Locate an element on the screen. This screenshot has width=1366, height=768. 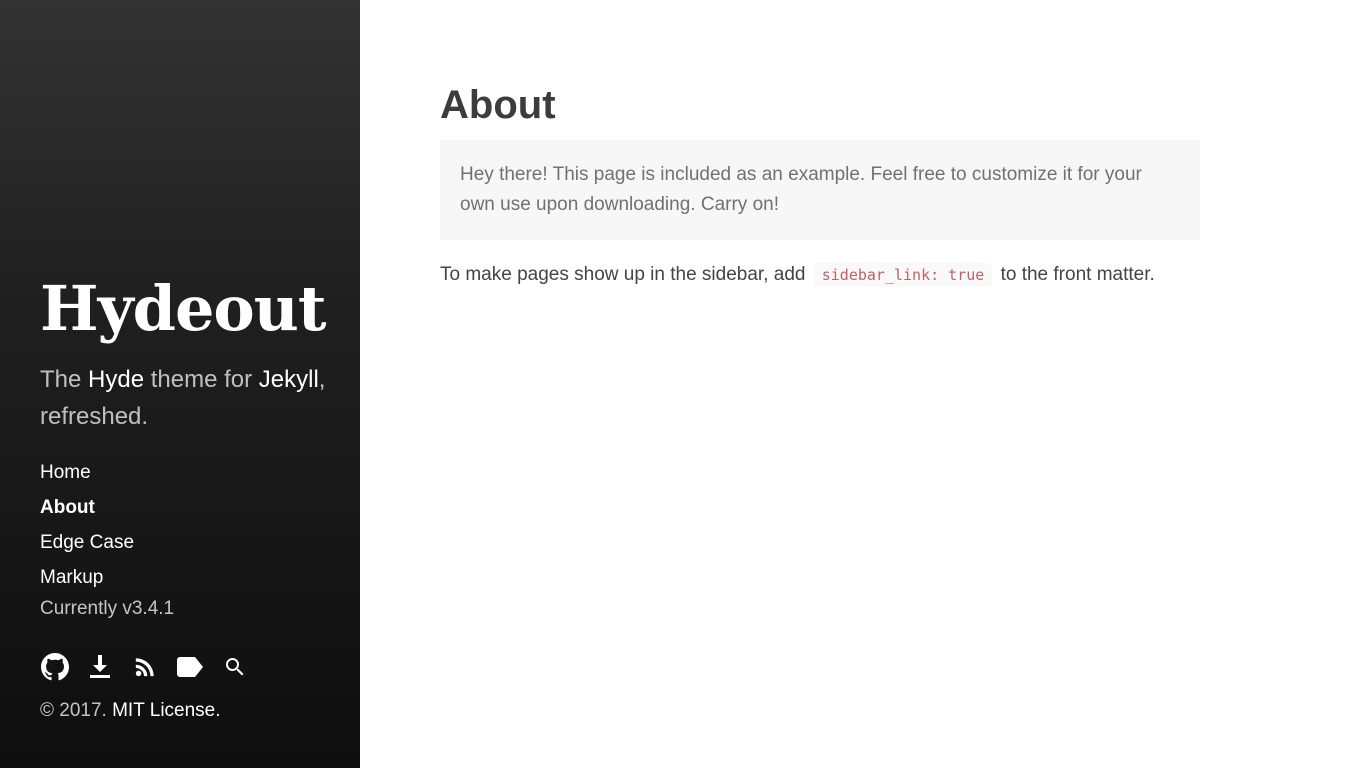
sidebar-item-edge-case: Edge Case is located at coordinates (87, 545).